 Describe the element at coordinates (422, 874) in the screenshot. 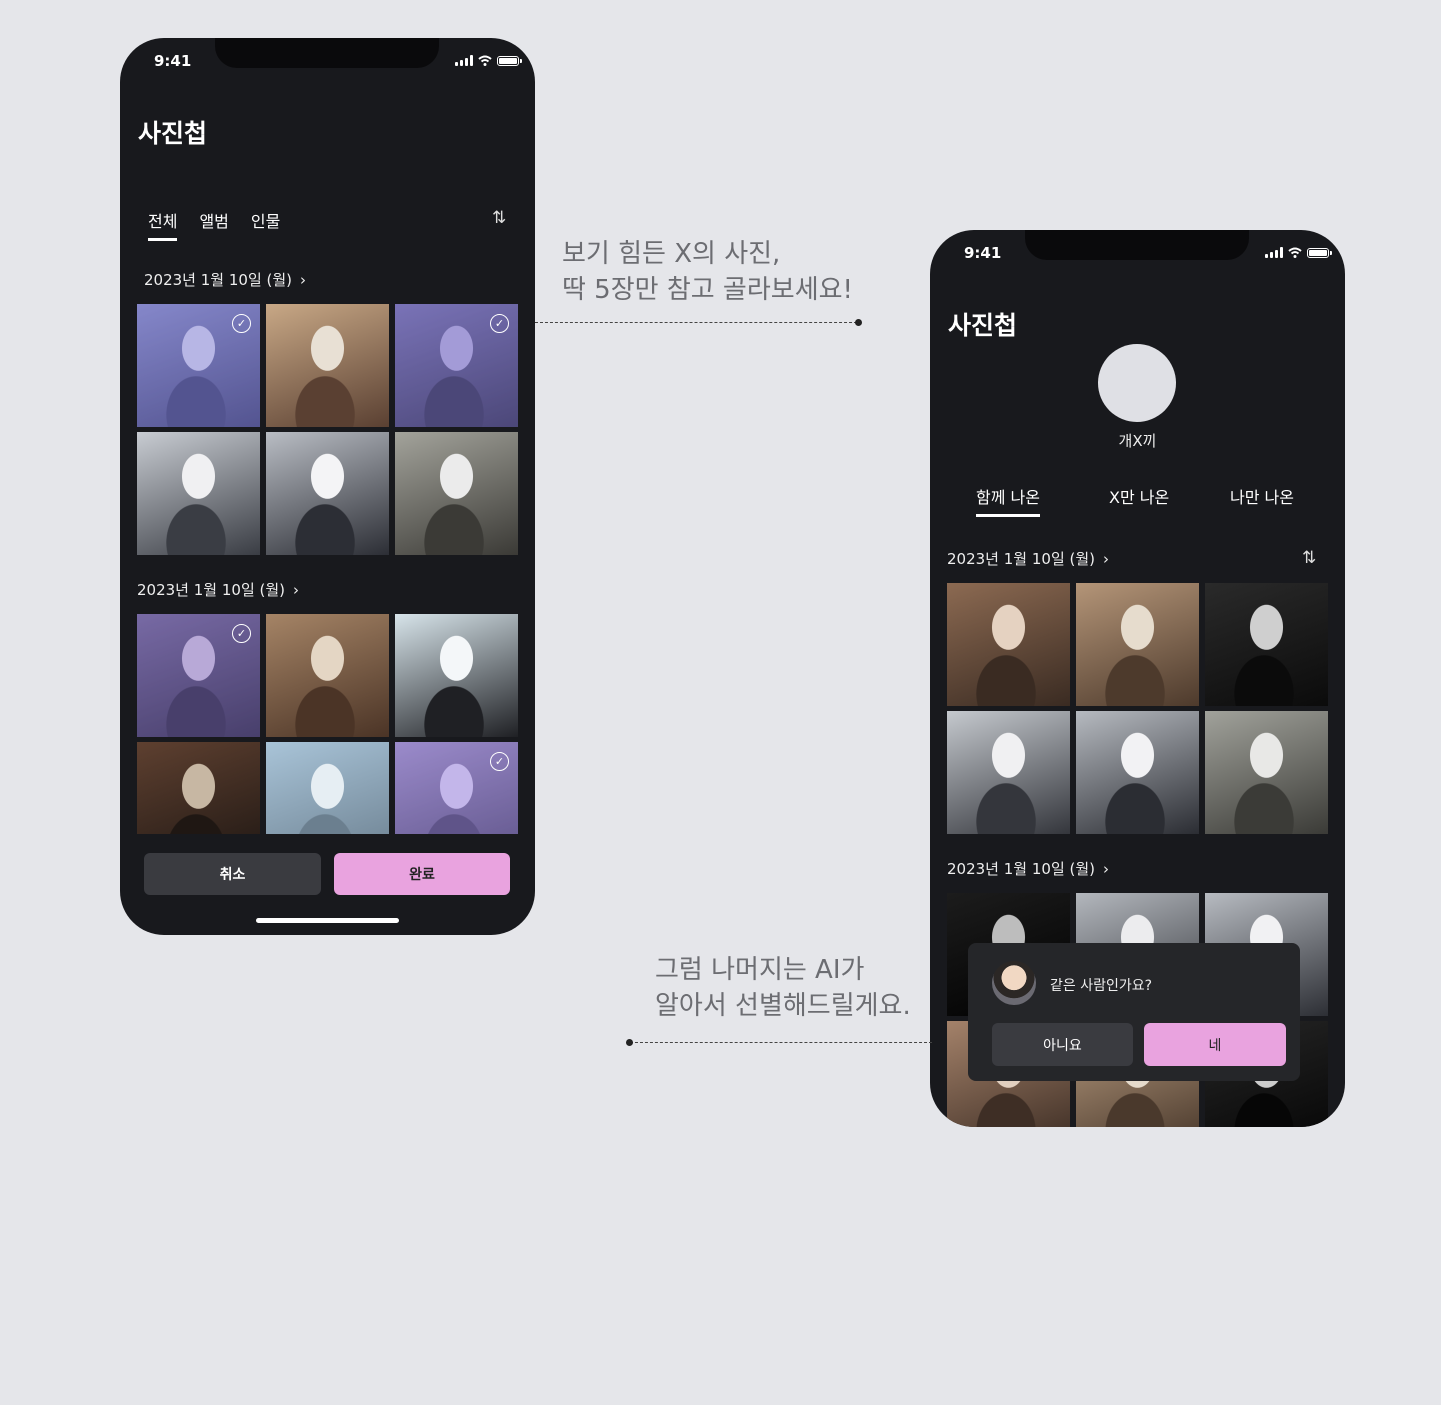

I see `done-button: 완료` at that location.